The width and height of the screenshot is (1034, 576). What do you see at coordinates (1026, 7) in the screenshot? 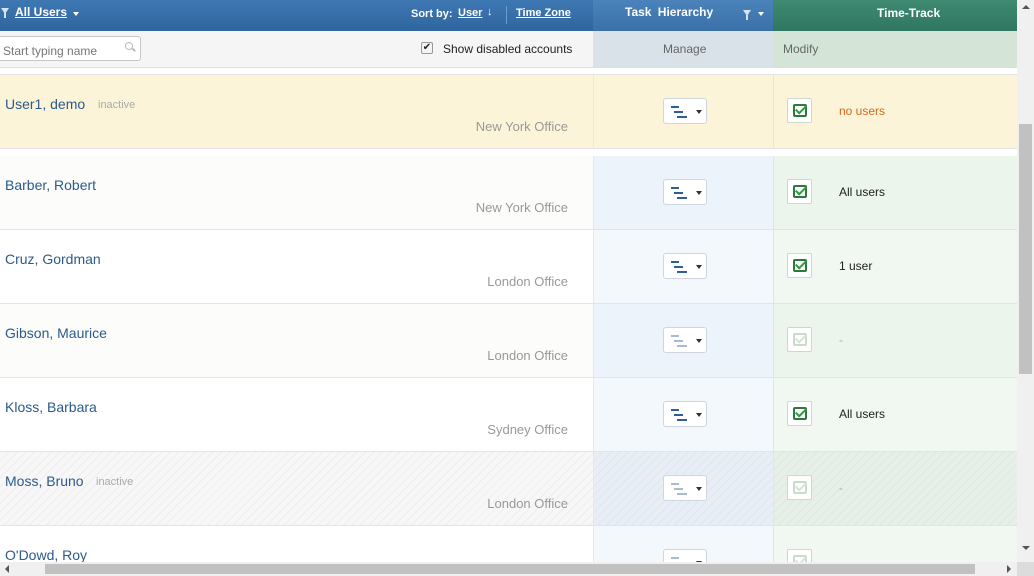
I see `scroll-up-icon` at bounding box center [1026, 7].